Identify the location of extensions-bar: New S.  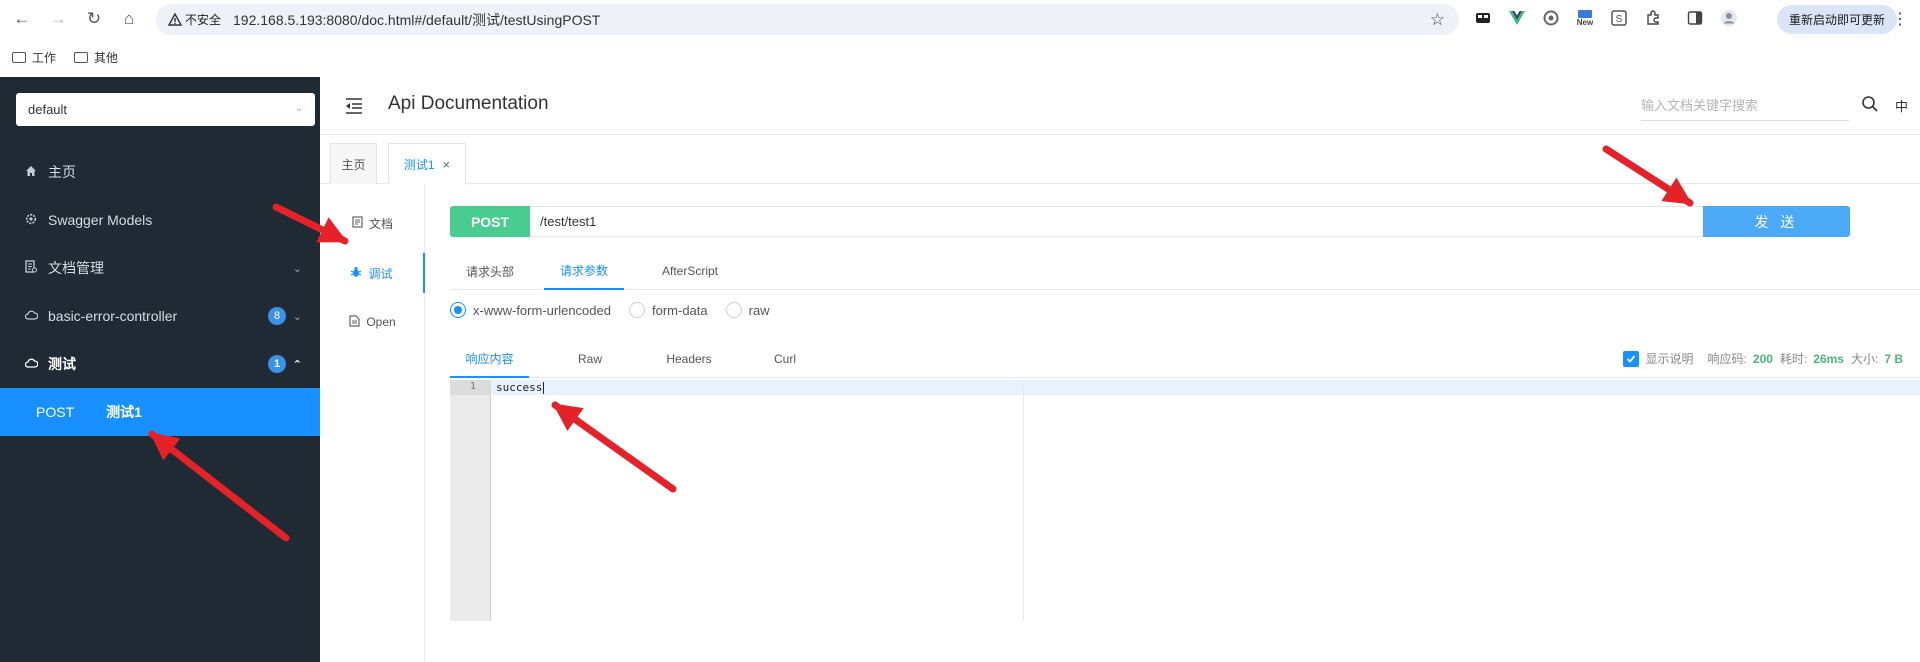
(1606, 18).